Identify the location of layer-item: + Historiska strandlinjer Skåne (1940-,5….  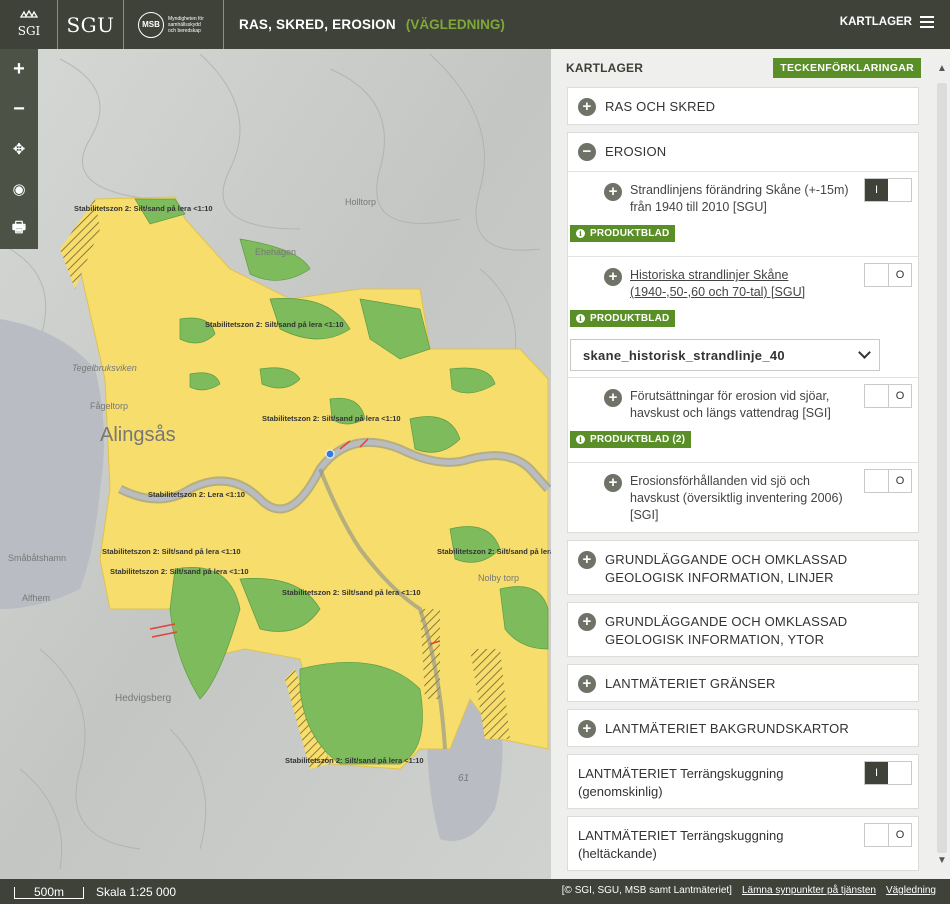
(743, 316).